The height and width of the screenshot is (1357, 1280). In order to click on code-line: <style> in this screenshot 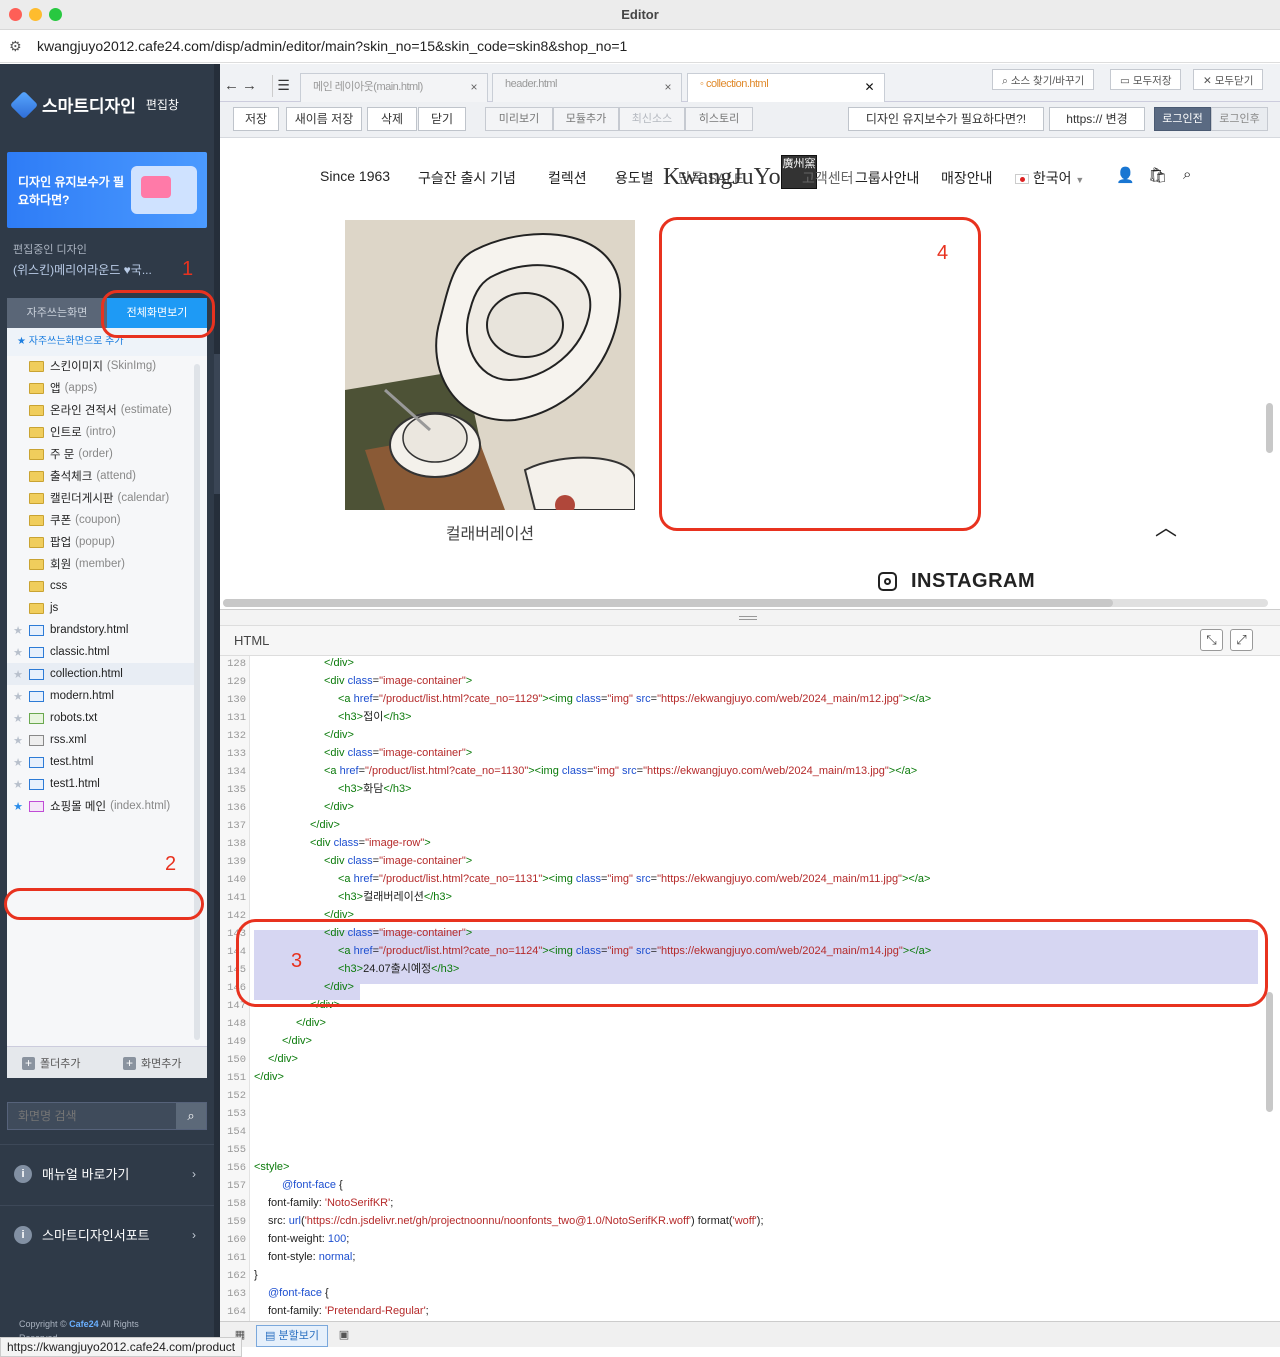, I will do `click(271, 1167)`.